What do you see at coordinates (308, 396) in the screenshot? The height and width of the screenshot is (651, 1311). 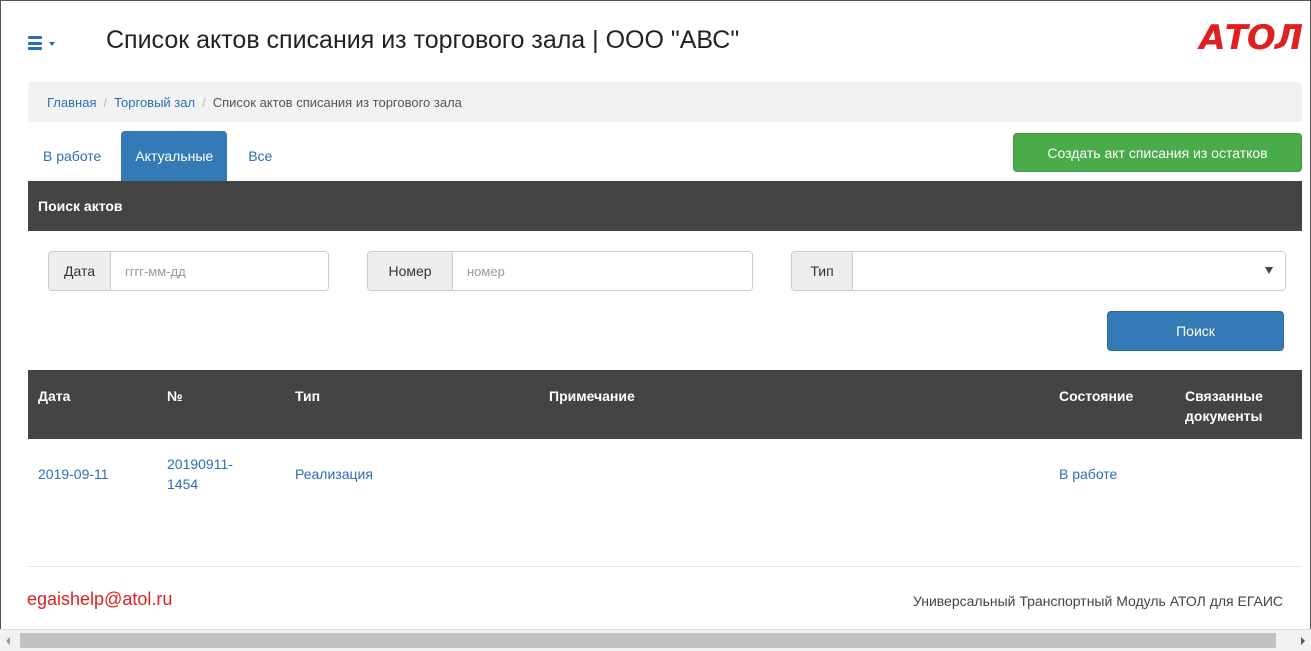 I see `column-header-type: Тип` at bounding box center [308, 396].